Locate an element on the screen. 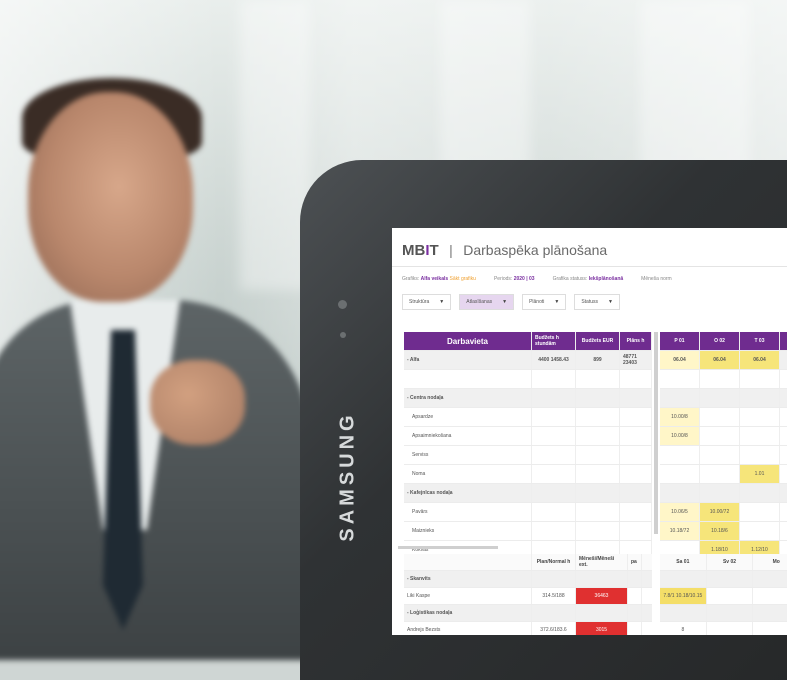  table-row: Apsaimniekošana is located at coordinates (528, 436).